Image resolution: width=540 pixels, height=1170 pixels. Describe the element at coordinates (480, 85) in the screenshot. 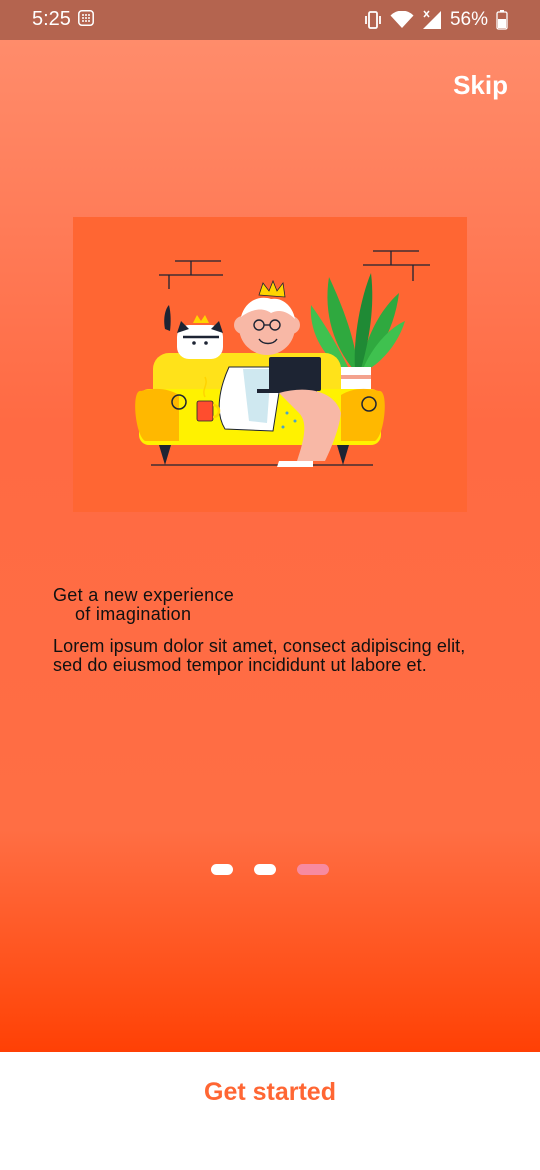

I see `skip-button: Skip` at that location.